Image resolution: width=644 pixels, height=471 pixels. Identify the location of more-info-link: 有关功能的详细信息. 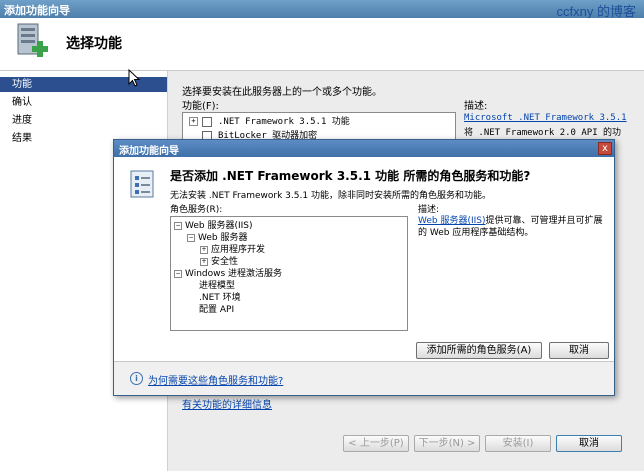
(227, 403).